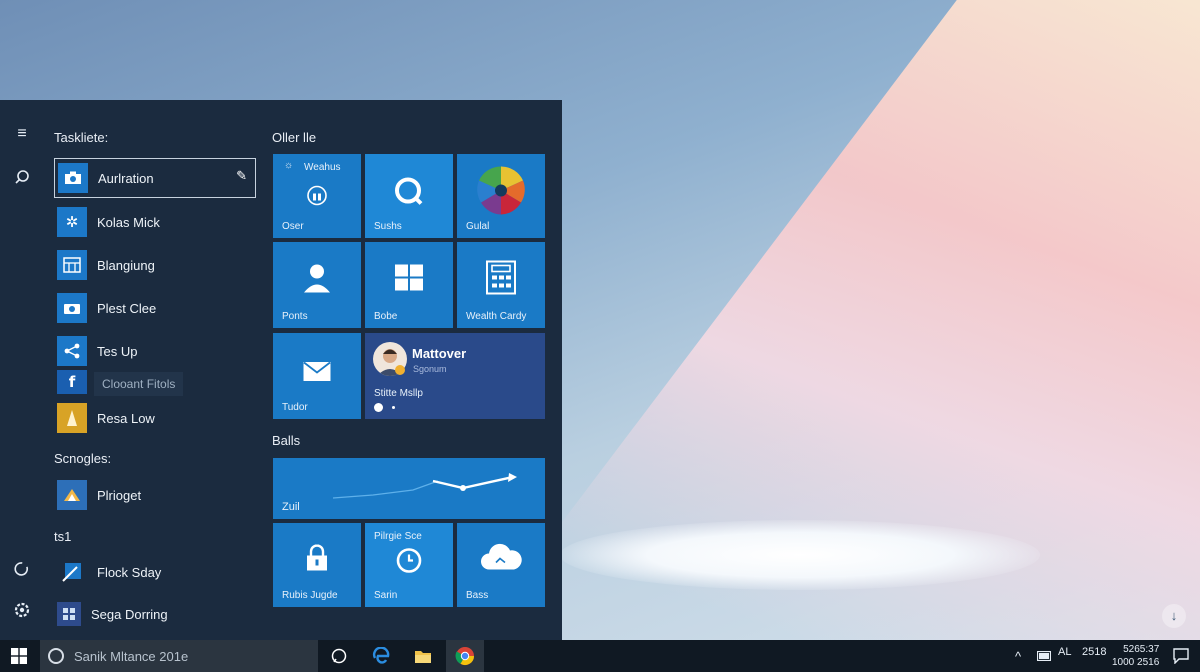 Image resolution: width=1200 pixels, height=672 pixels. I want to click on app-label: Sega Dorring, so click(129, 614).